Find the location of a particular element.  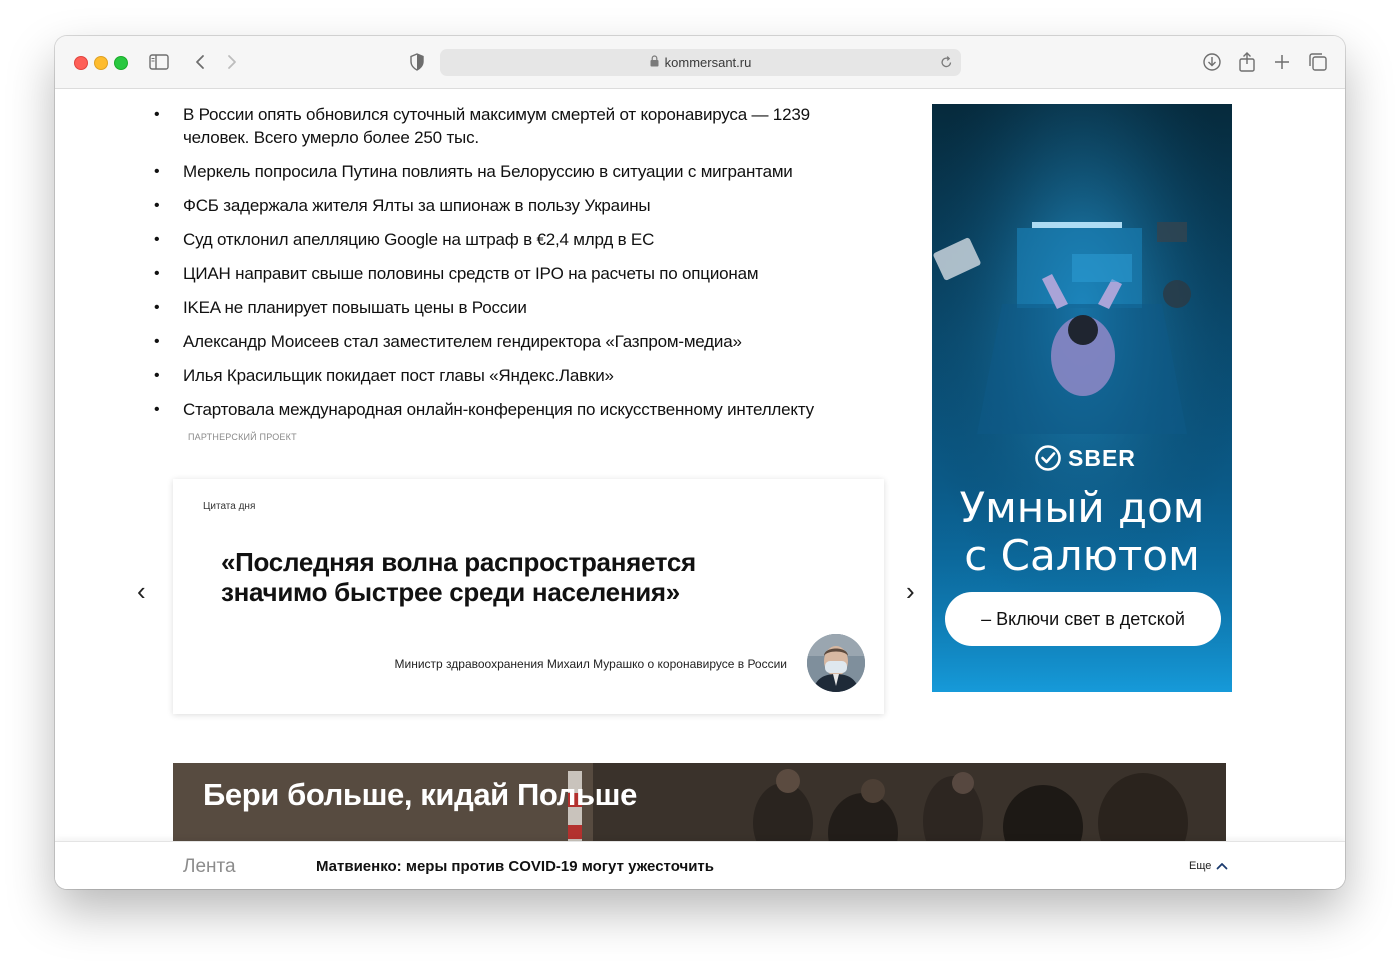

privacy-shield-icon is located at coordinates (417, 62).